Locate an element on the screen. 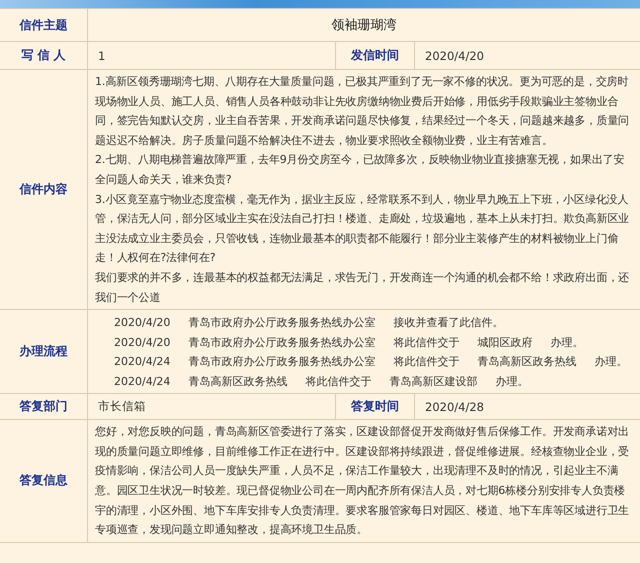 The width and height of the screenshot is (640, 563). field-label: 答复部门 is located at coordinates (44, 407).